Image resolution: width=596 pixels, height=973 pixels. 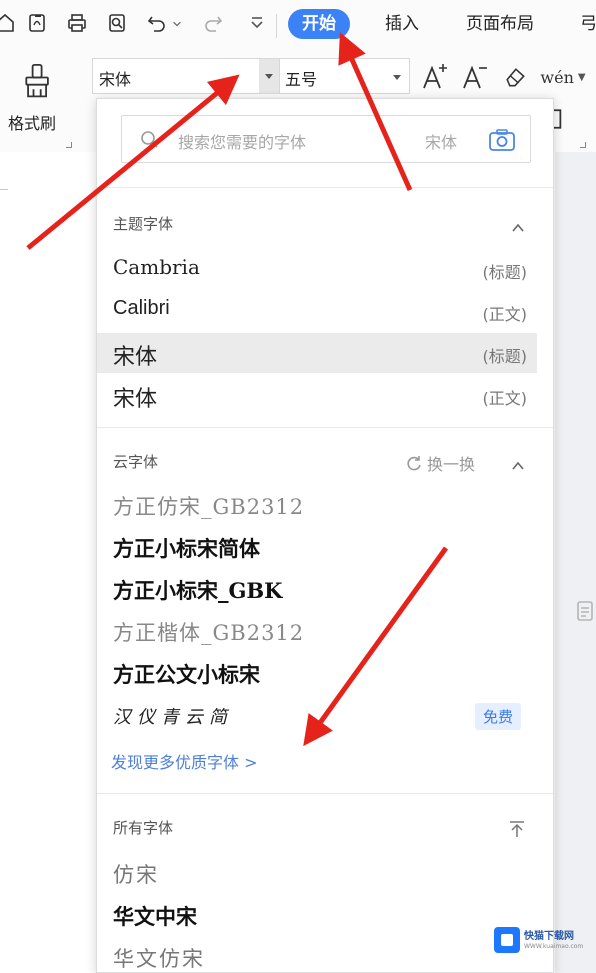 I want to click on font-name-combo: 宋体, so click(x=186, y=76).